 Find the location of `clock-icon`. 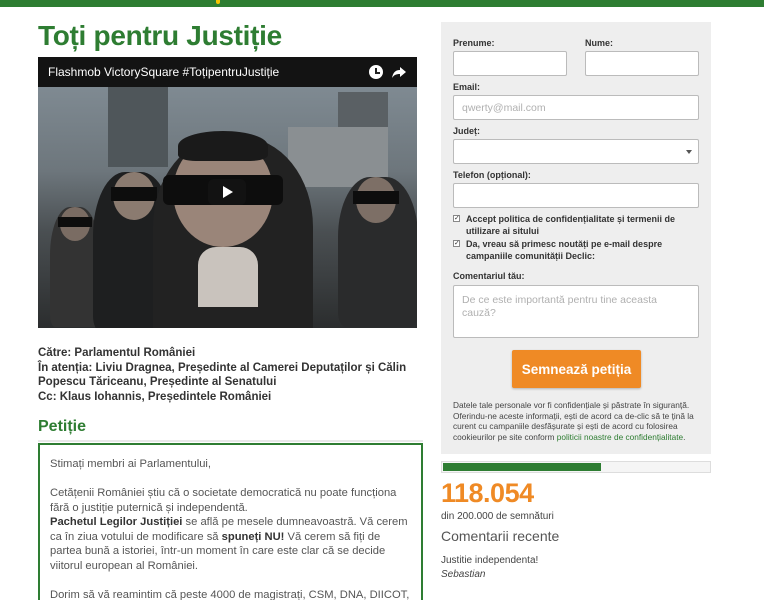

clock-icon is located at coordinates (376, 72).